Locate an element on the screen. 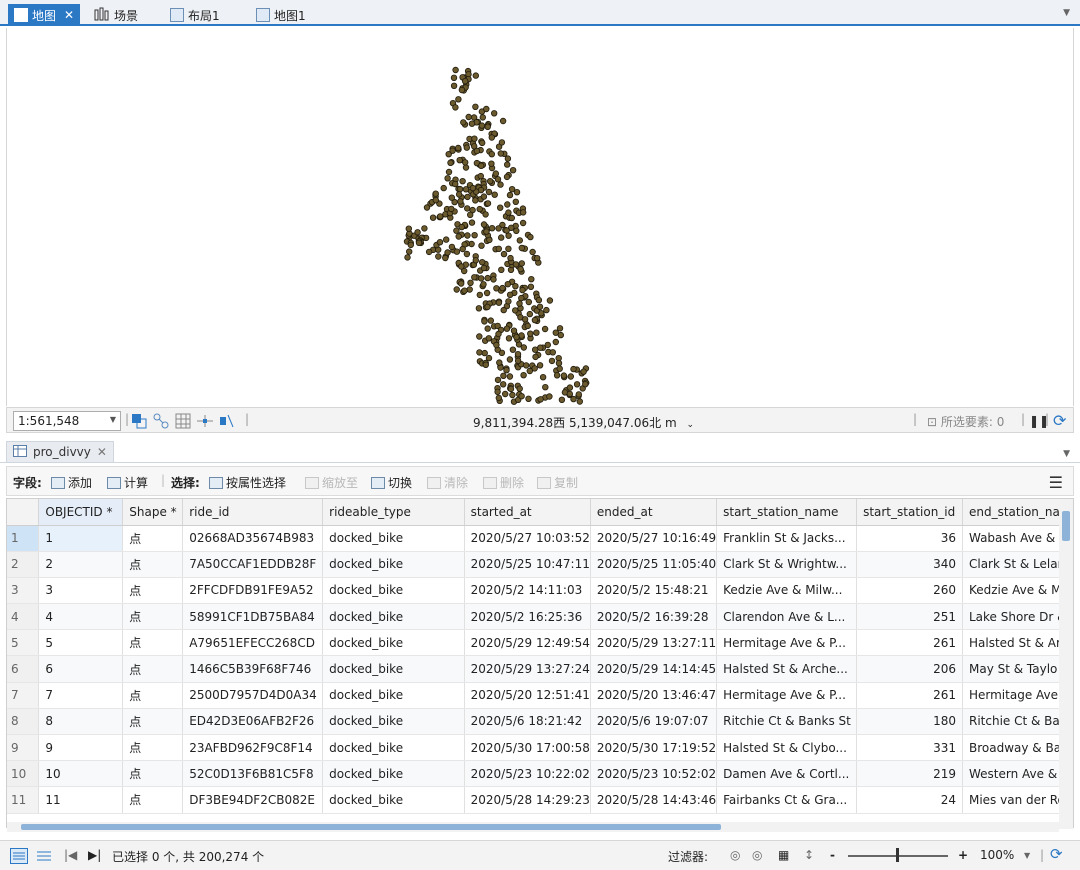 This screenshot has width=1080, height=870. cell-ended-at: 2020/5/2 15:48:21 is located at coordinates (654, 591).